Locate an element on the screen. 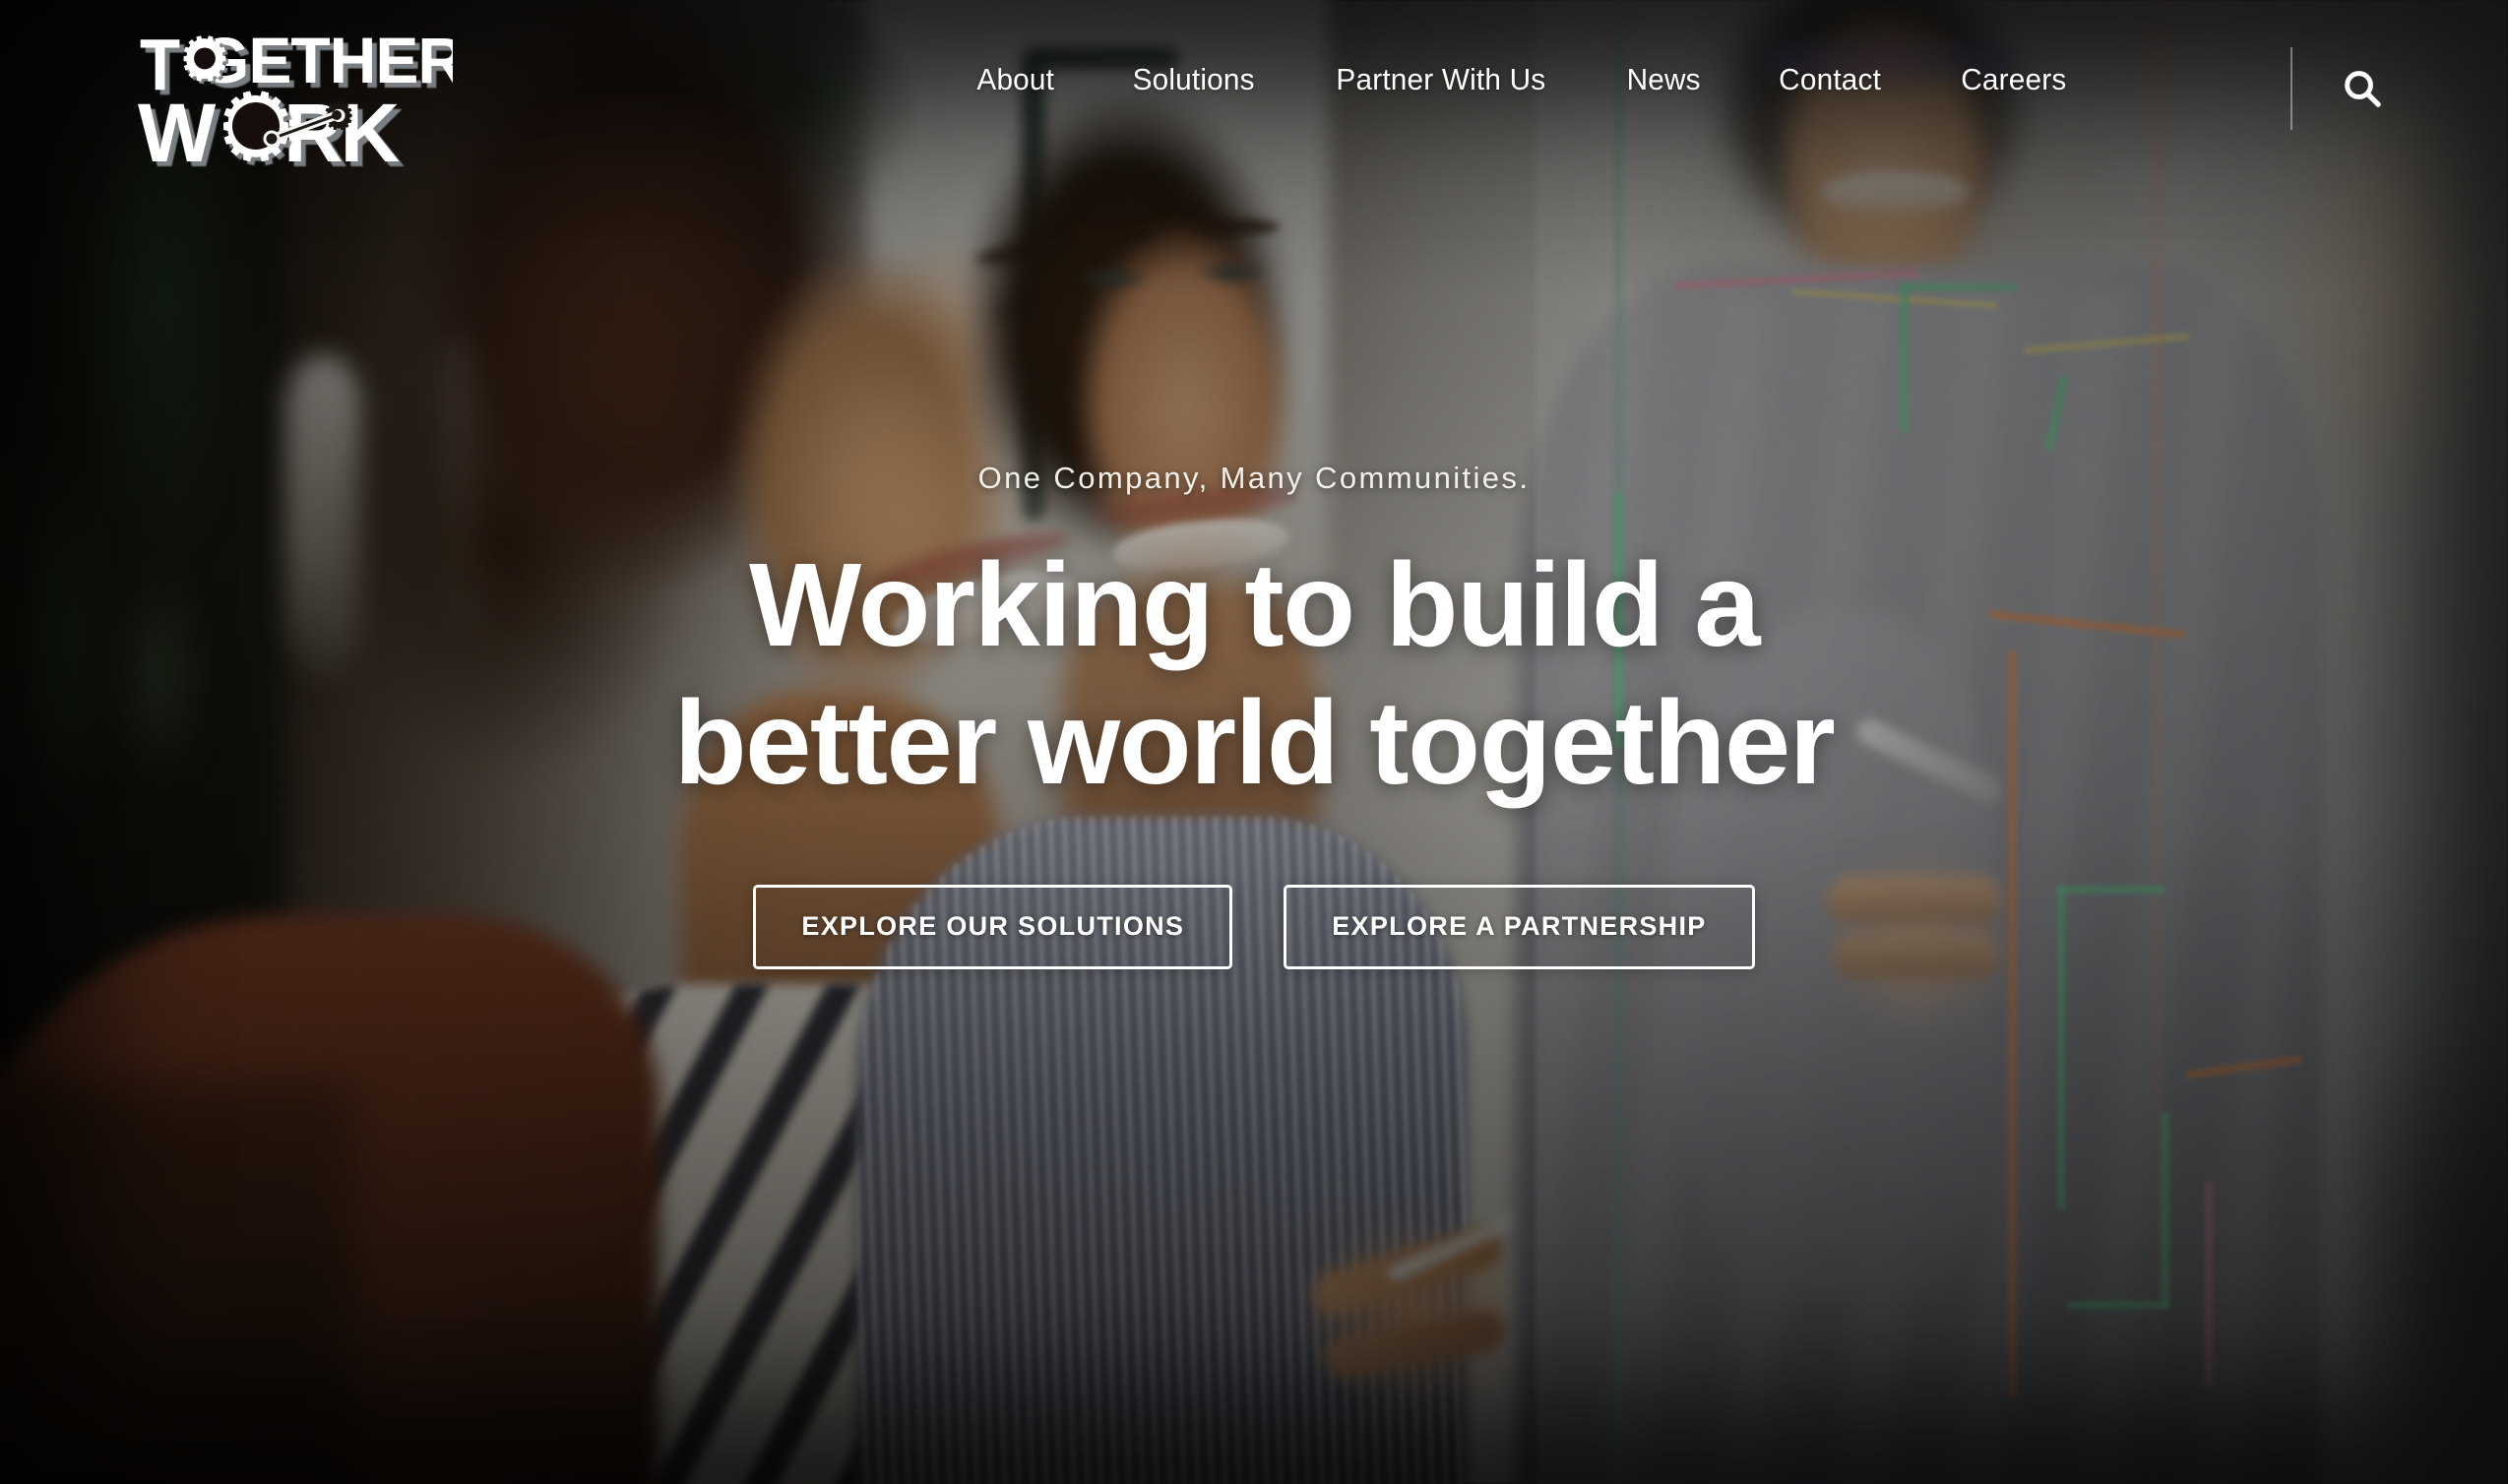 This screenshot has width=2508, height=1484. hero-eyebrow: One Company, Many Communities. is located at coordinates (1254, 478).